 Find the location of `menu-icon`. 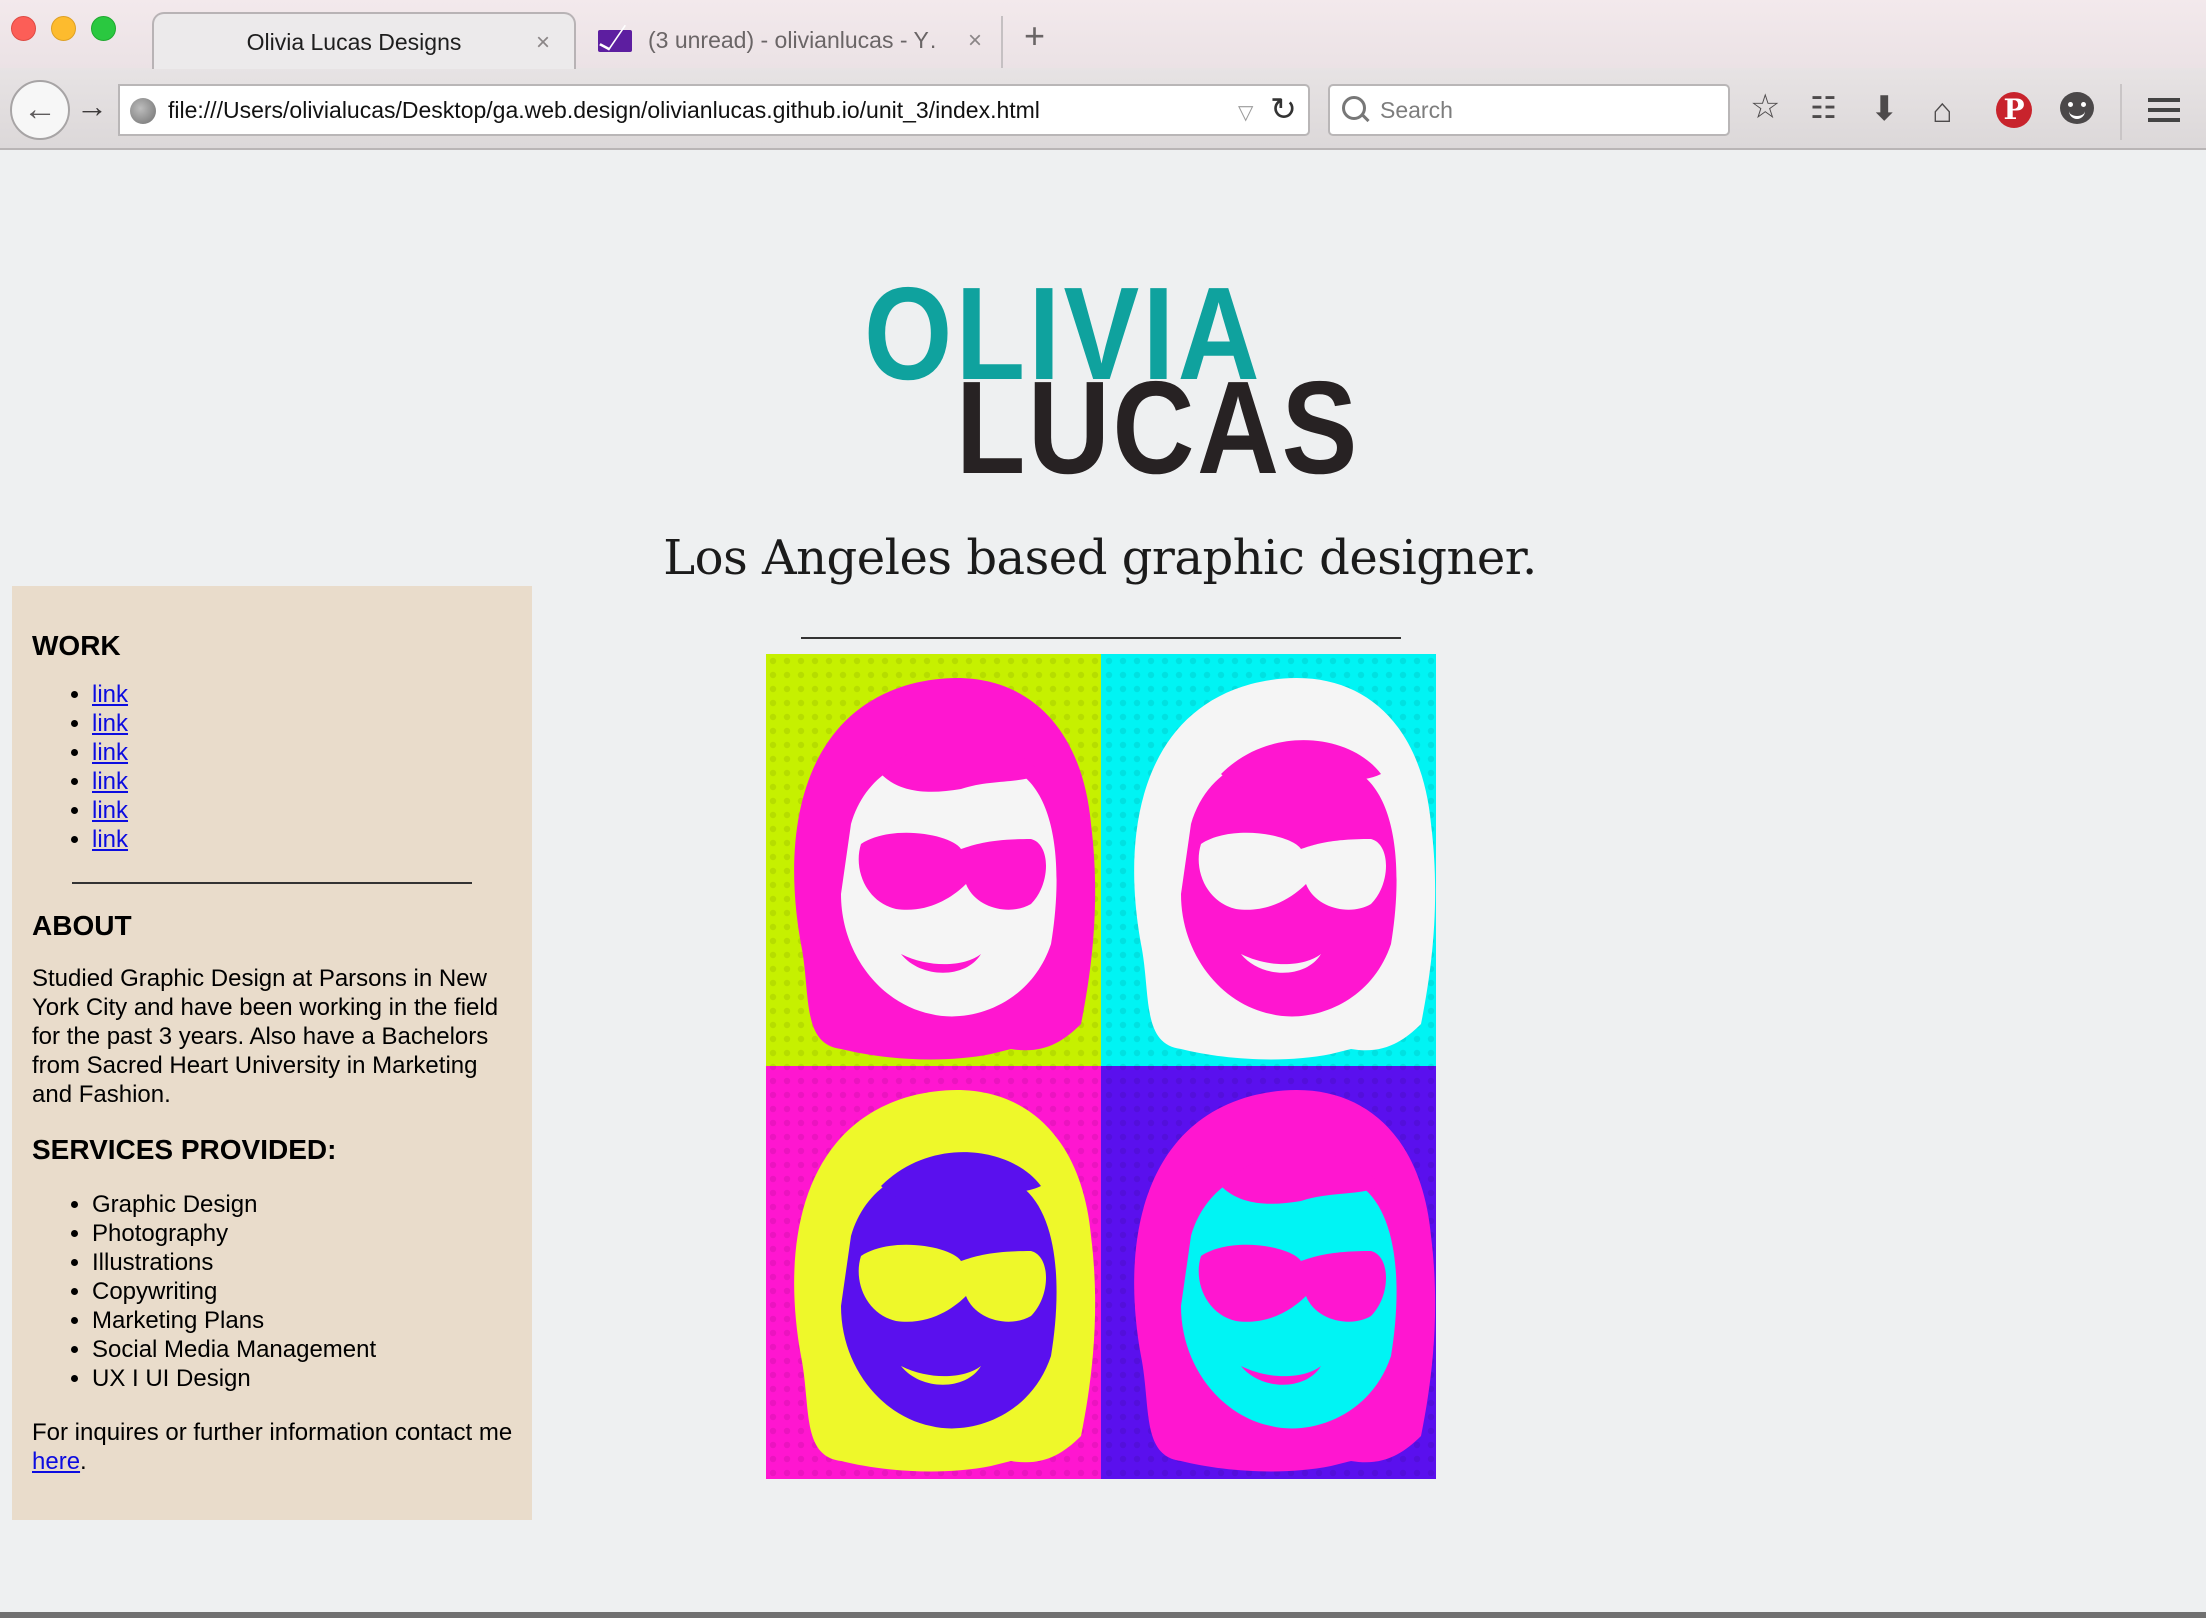

menu-icon is located at coordinates (2164, 100).